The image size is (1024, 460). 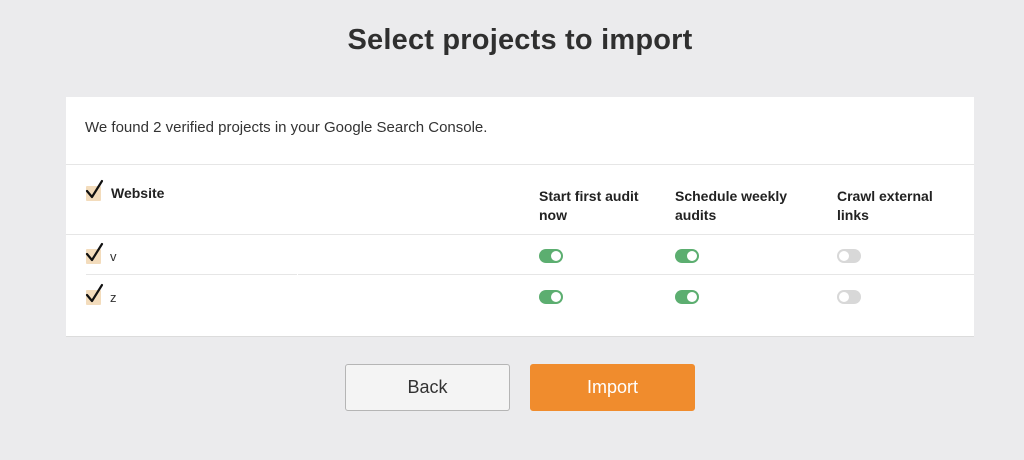 I want to click on column-header-schedule-weekly: Schedule weekly audits, so click(x=731, y=205).